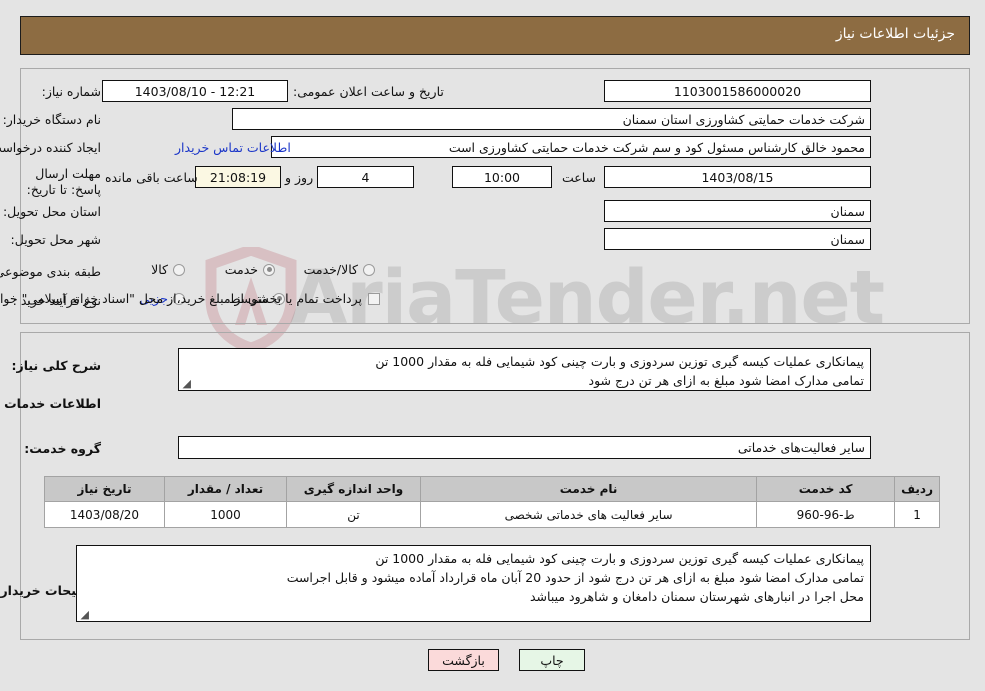 The image size is (985, 691). Describe the element at coordinates (225, 514) in the screenshot. I see `cell-quantity: 1000` at that location.